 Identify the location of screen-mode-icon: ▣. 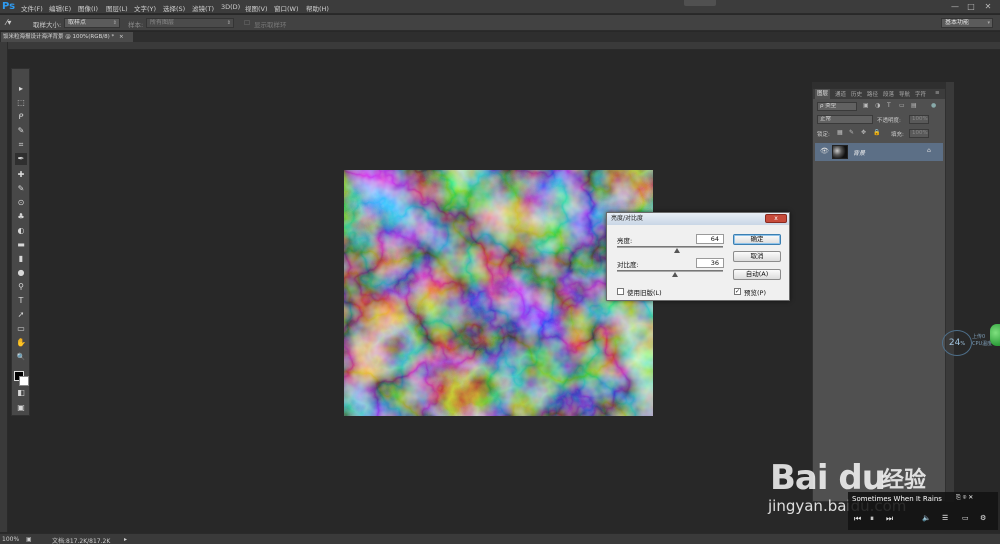
(21, 408).